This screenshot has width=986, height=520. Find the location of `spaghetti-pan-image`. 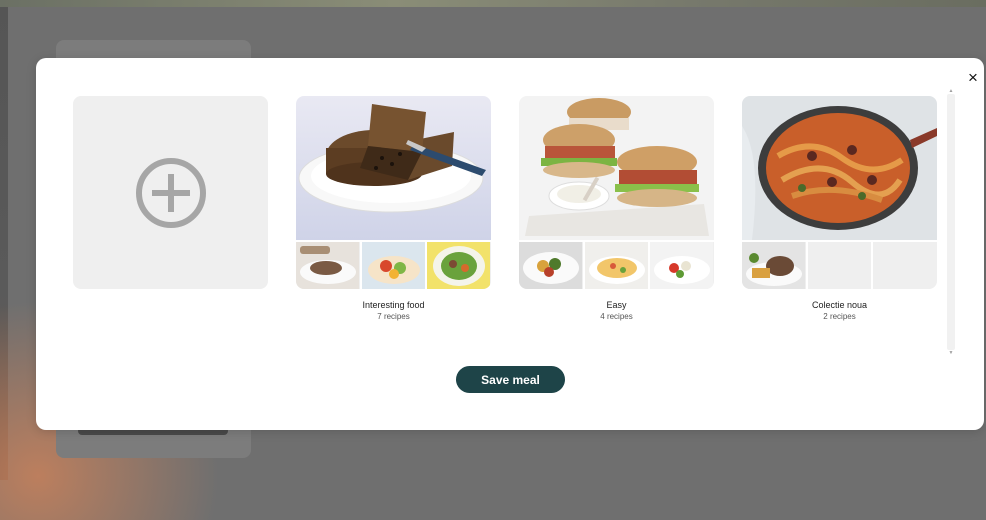

spaghetti-pan-image is located at coordinates (839, 168).